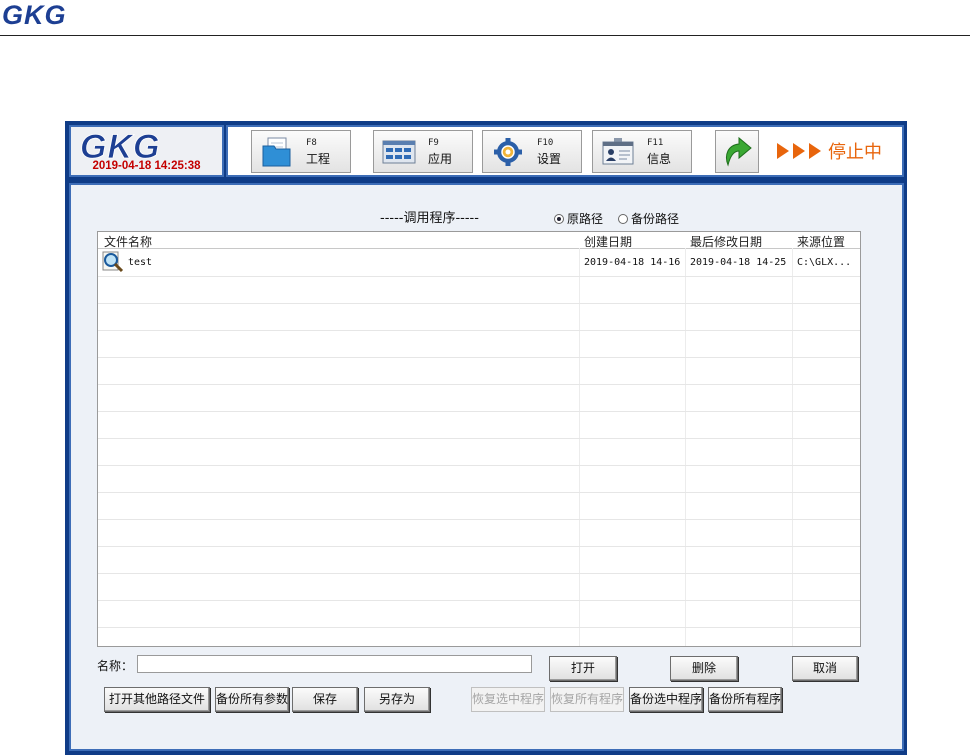  Describe the element at coordinates (545, 143) in the screenshot. I see `toolbar-key: F10` at that location.